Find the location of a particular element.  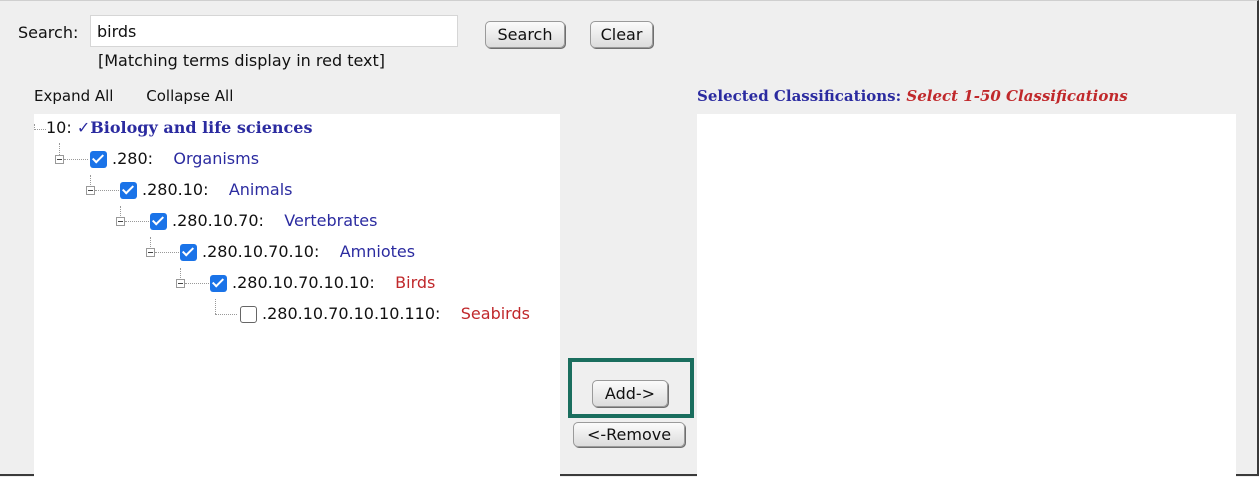

tree-node-code: .280.10.70.10.10.110: is located at coordinates (351, 313).